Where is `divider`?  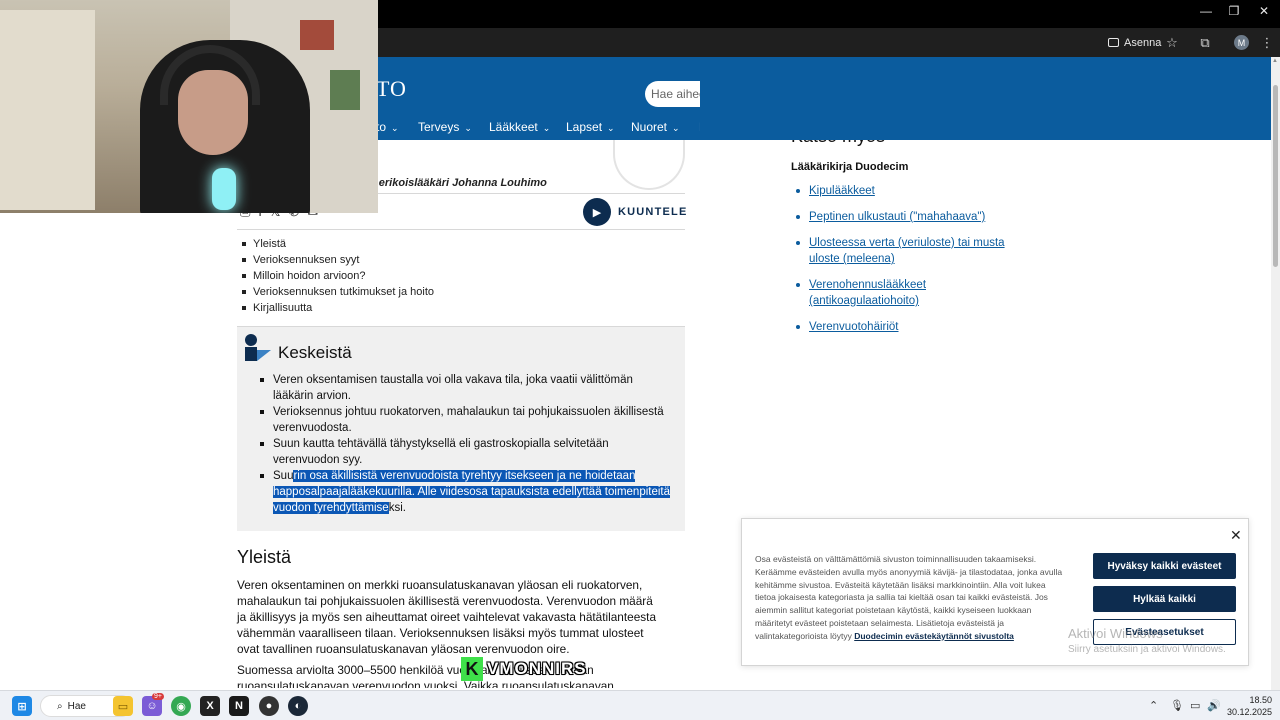
divider is located at coordinates (461, 229).